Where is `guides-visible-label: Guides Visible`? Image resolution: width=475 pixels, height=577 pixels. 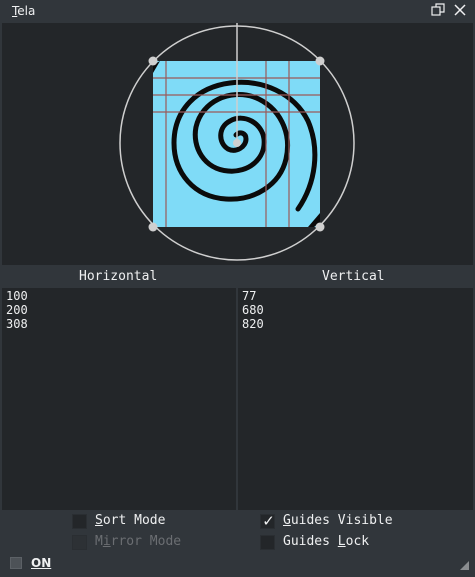
guides-visible-label: Guides Visible is located at coordinates (338, 520).